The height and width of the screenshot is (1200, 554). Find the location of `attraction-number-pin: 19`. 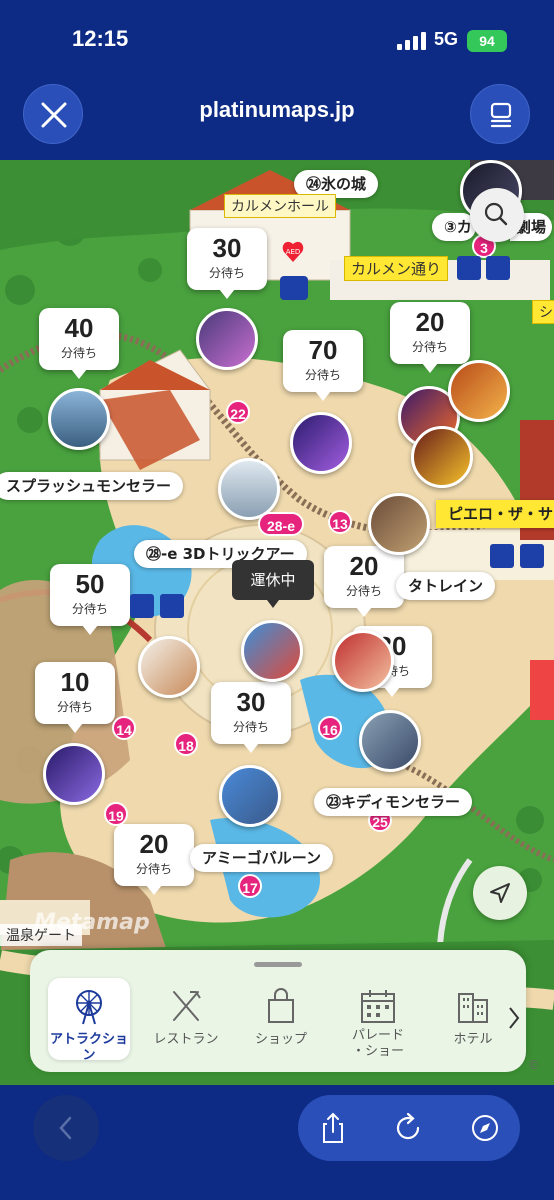

attraction-number-pin: 19 is located at coordinates (116, 814).